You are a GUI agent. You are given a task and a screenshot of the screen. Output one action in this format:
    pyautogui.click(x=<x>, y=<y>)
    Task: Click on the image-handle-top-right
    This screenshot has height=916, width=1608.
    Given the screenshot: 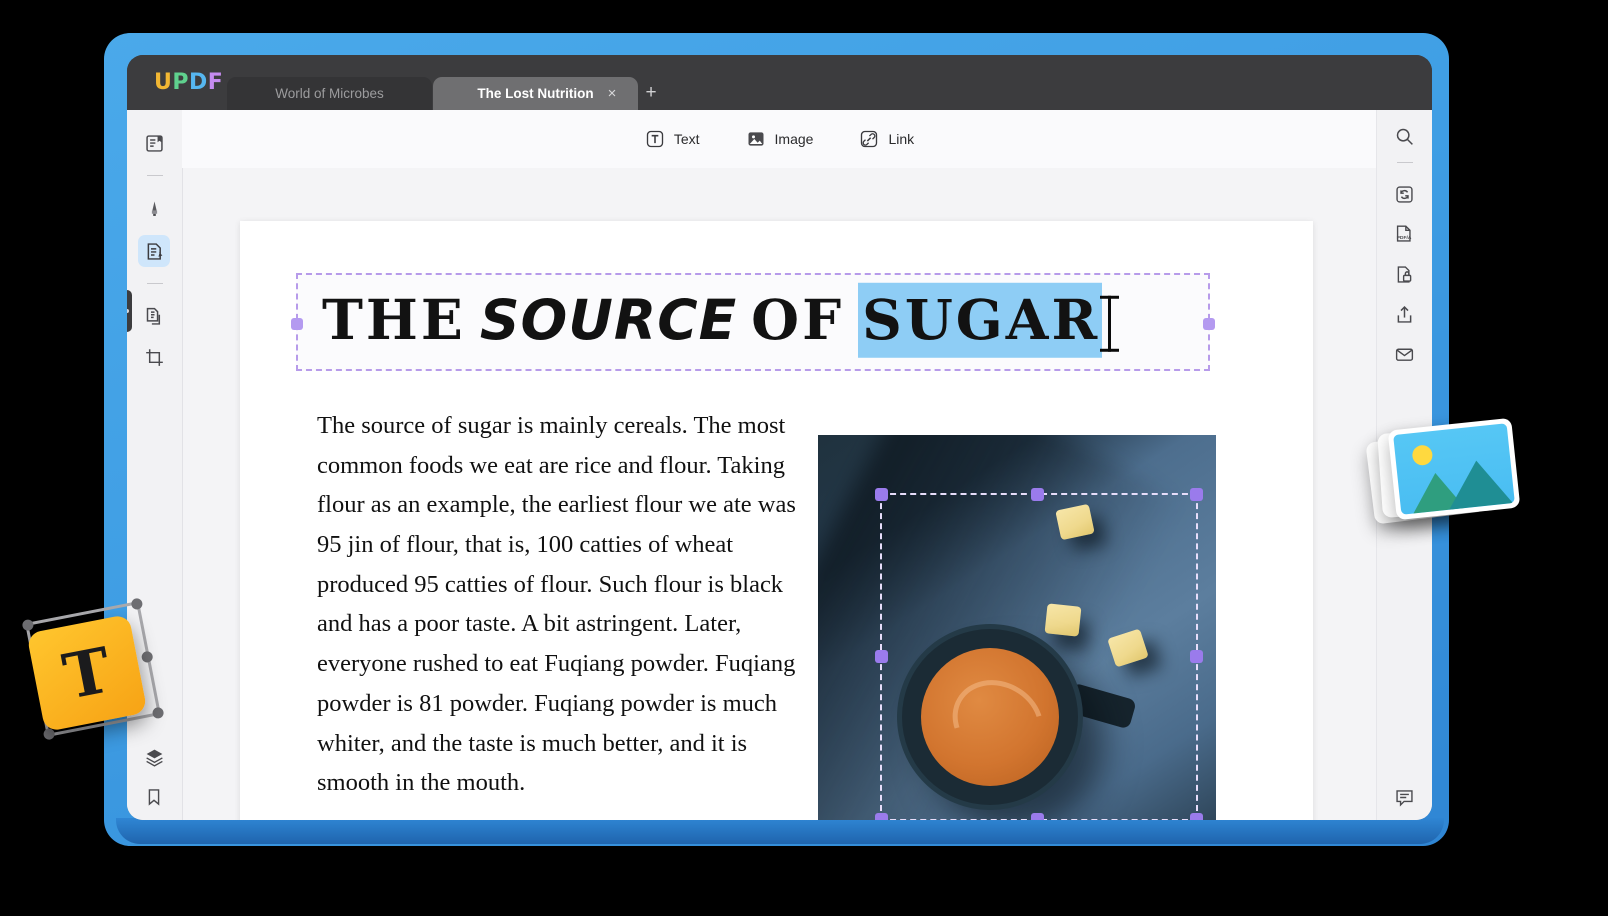 What is the action you would take?
    pyautogui.click(x=1196, y=494)
    